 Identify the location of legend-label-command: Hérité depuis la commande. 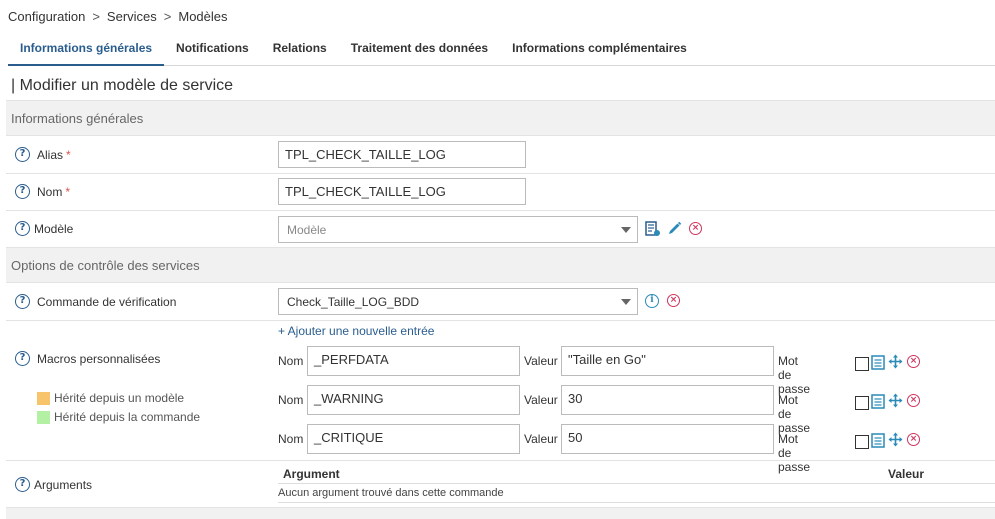
(127, 417).